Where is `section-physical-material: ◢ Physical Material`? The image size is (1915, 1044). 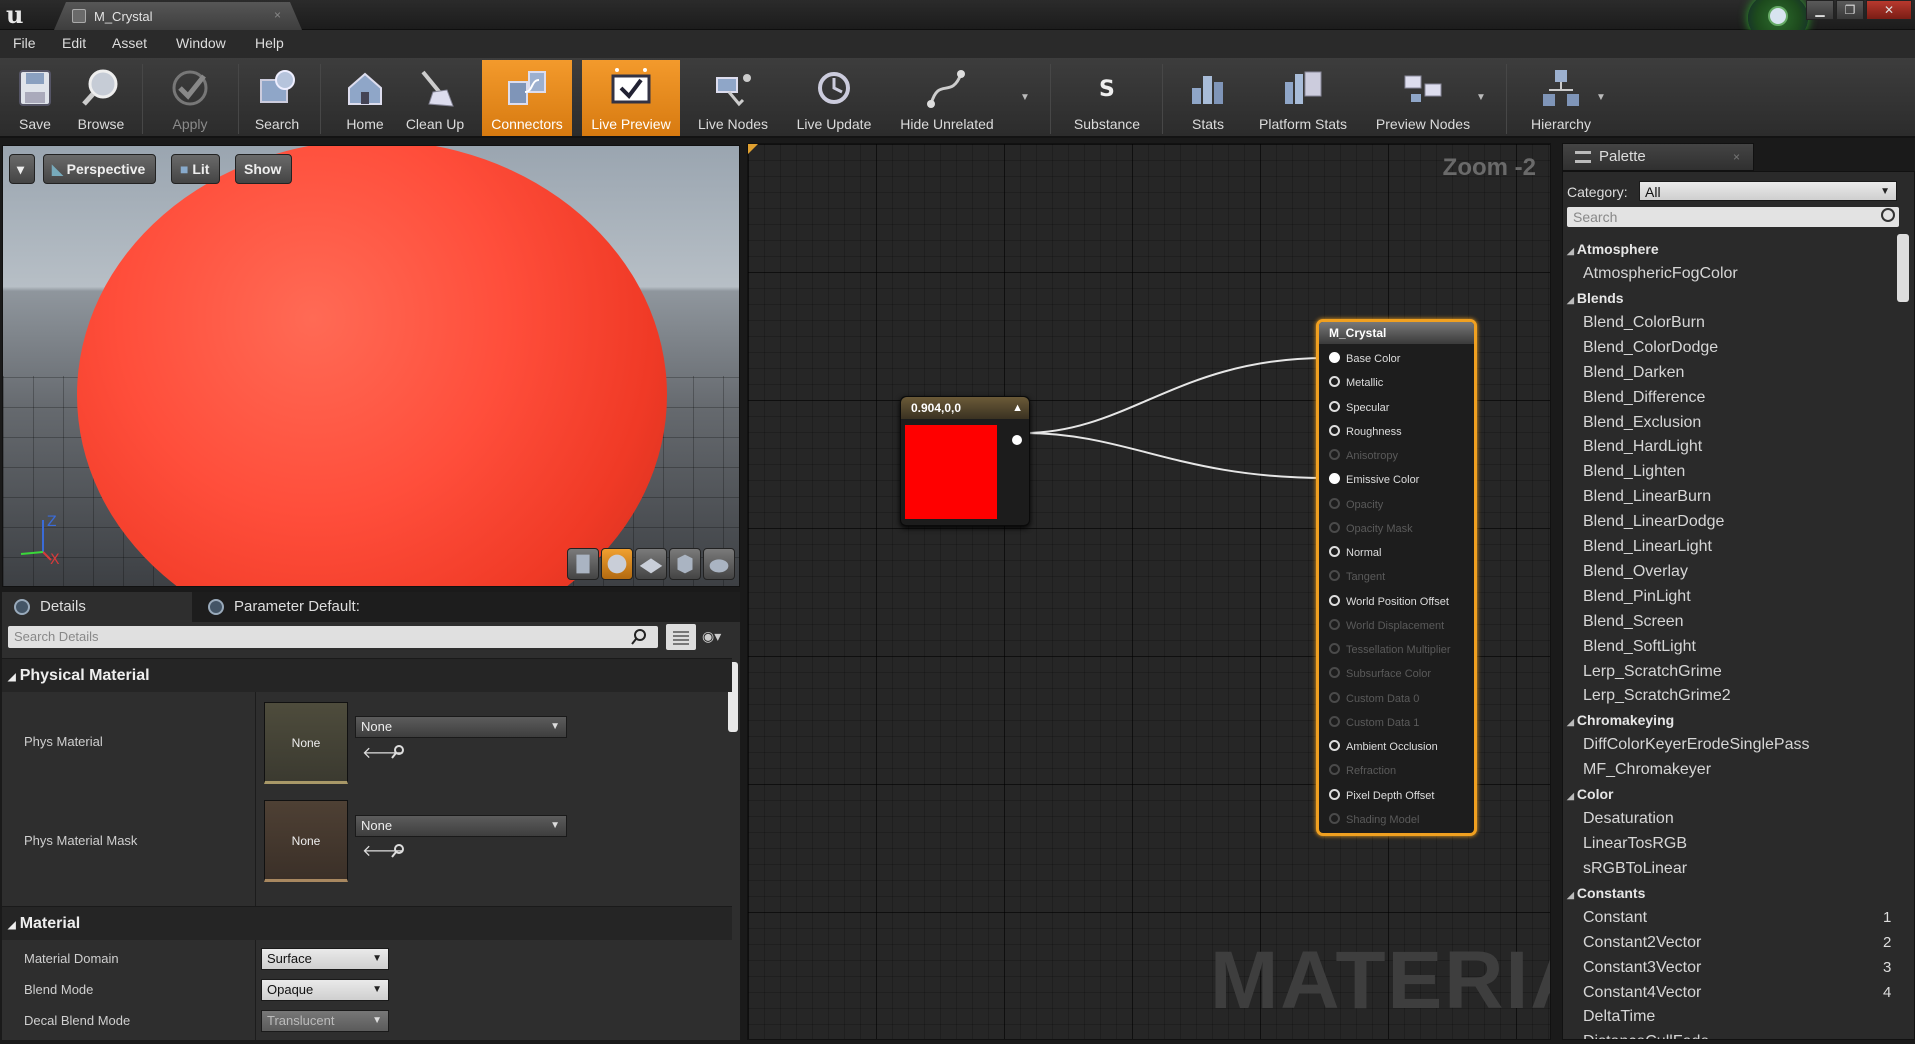
section-physical-material: ◢ Physical Material is located at coordinates (367, 675).